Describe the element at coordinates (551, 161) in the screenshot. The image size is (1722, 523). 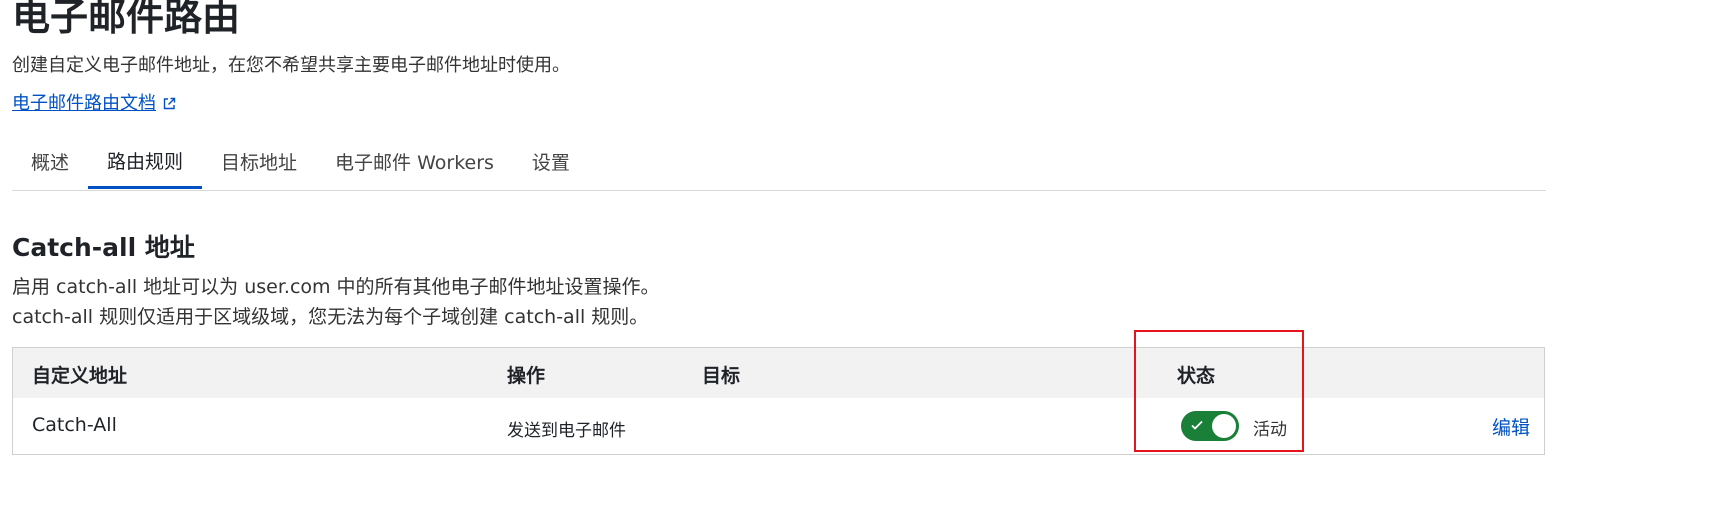
I see `tab-settings: 设置` at that location.